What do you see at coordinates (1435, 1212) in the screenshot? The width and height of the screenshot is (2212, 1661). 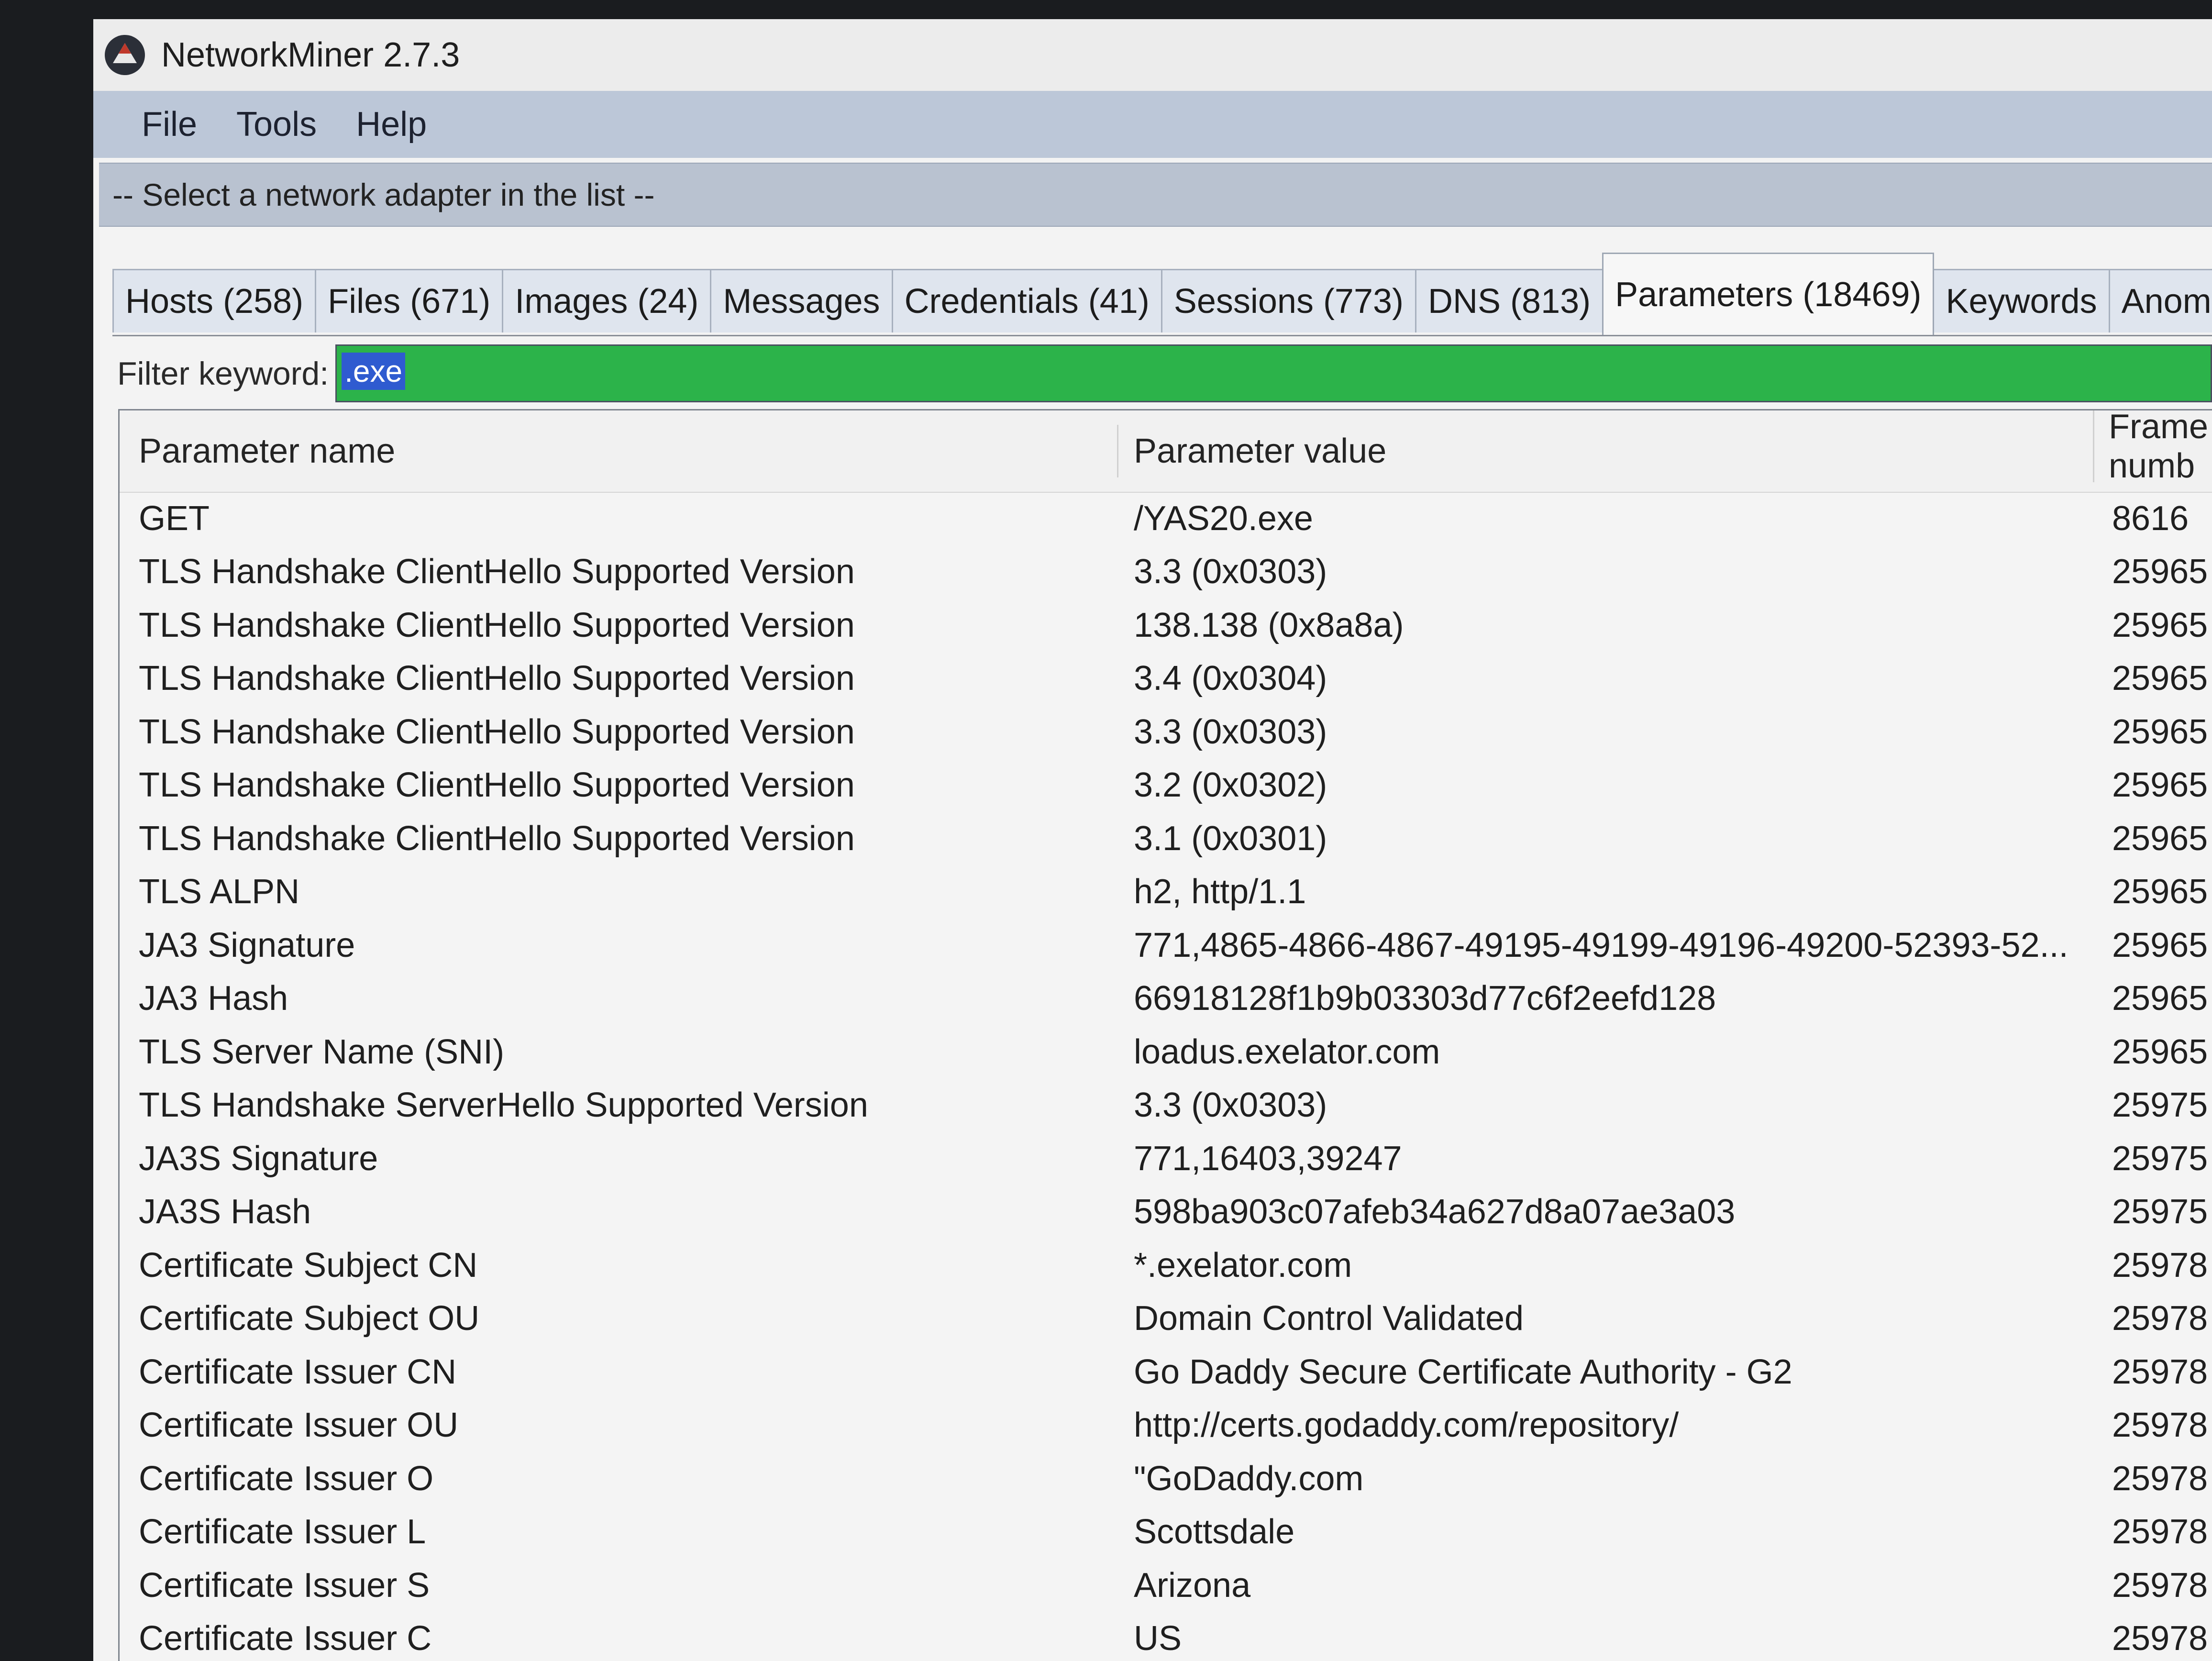 I see `parameter-value-cell: 598ba903c07afeb34a627d8a07ae3a03` at bounding box center [1435, 1212].